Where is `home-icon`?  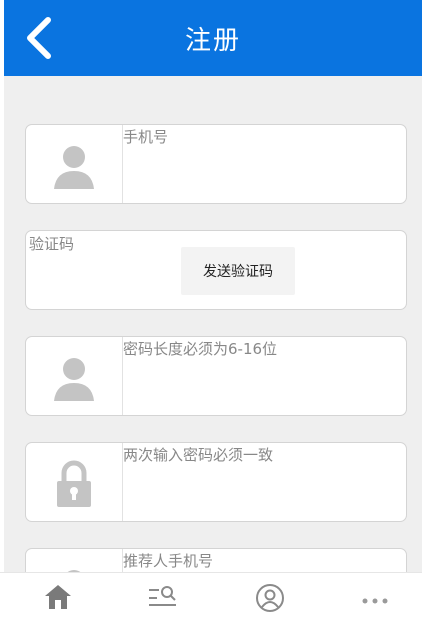
home-icon is located at coordinates (58, 597).